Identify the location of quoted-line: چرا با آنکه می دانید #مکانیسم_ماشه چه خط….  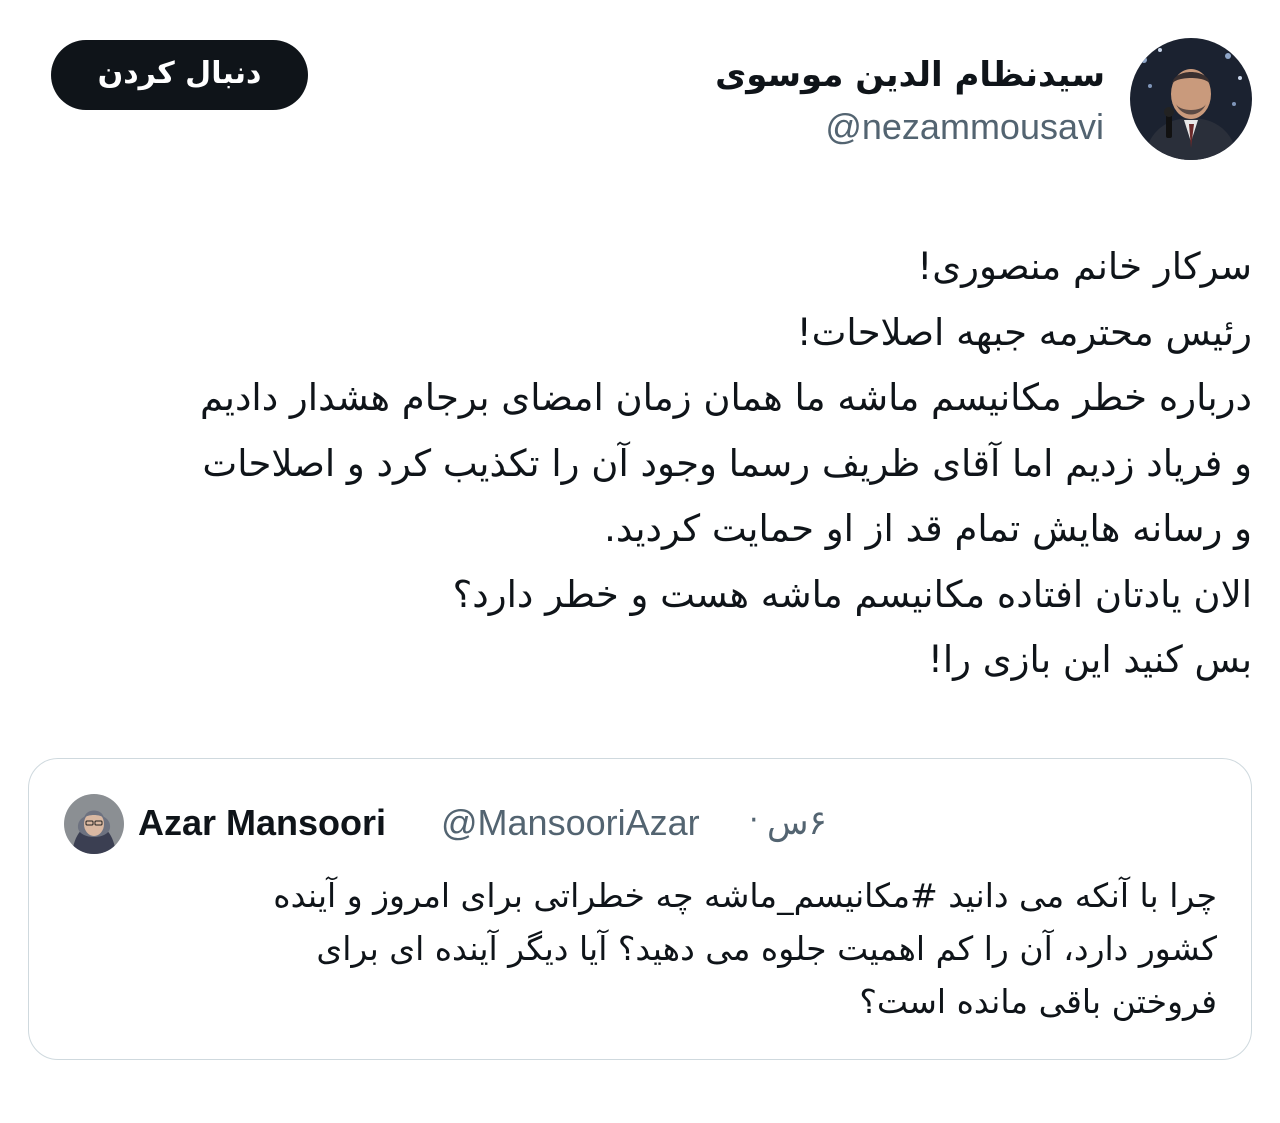
(745, 895).